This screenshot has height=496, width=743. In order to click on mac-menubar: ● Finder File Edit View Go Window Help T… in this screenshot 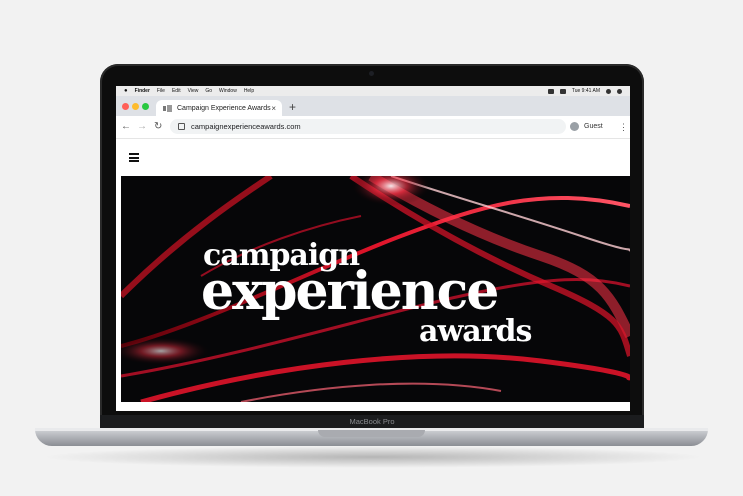, I will do `click(373, 91)`.